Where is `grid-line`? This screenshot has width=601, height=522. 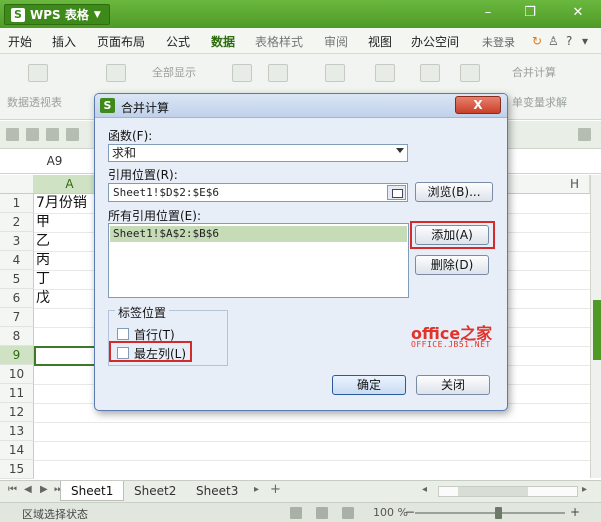 grid-line is located at coordinates (312, 460).